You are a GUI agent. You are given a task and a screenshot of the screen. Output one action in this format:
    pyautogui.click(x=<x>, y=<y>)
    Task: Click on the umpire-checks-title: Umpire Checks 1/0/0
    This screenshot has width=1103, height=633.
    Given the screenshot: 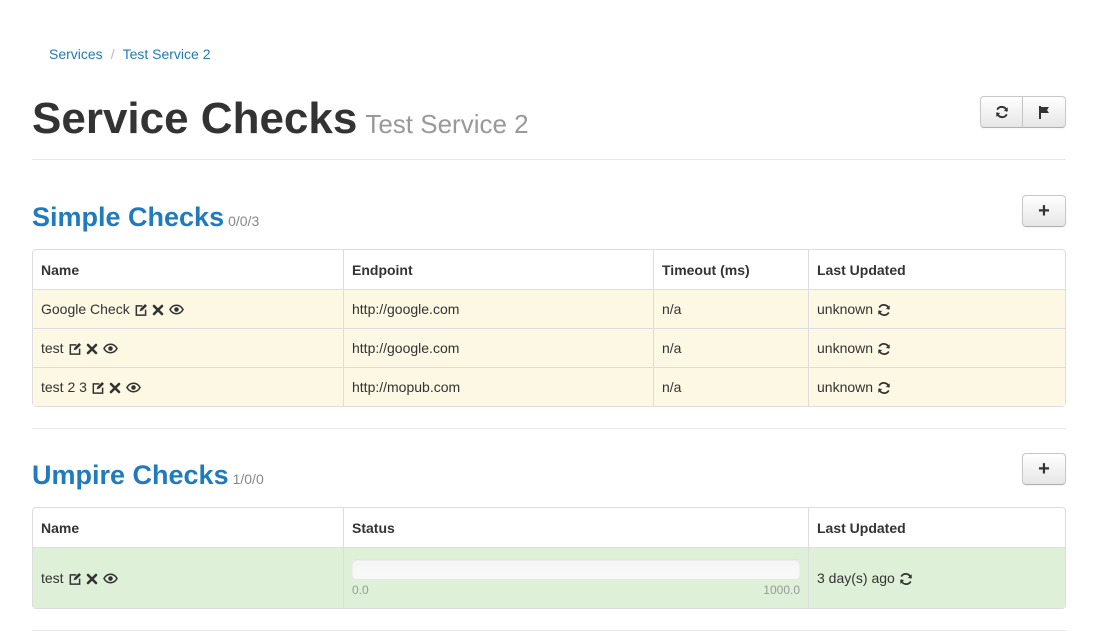 What is the action you would take?
    pyautogui.click(x=148, y=477)
    